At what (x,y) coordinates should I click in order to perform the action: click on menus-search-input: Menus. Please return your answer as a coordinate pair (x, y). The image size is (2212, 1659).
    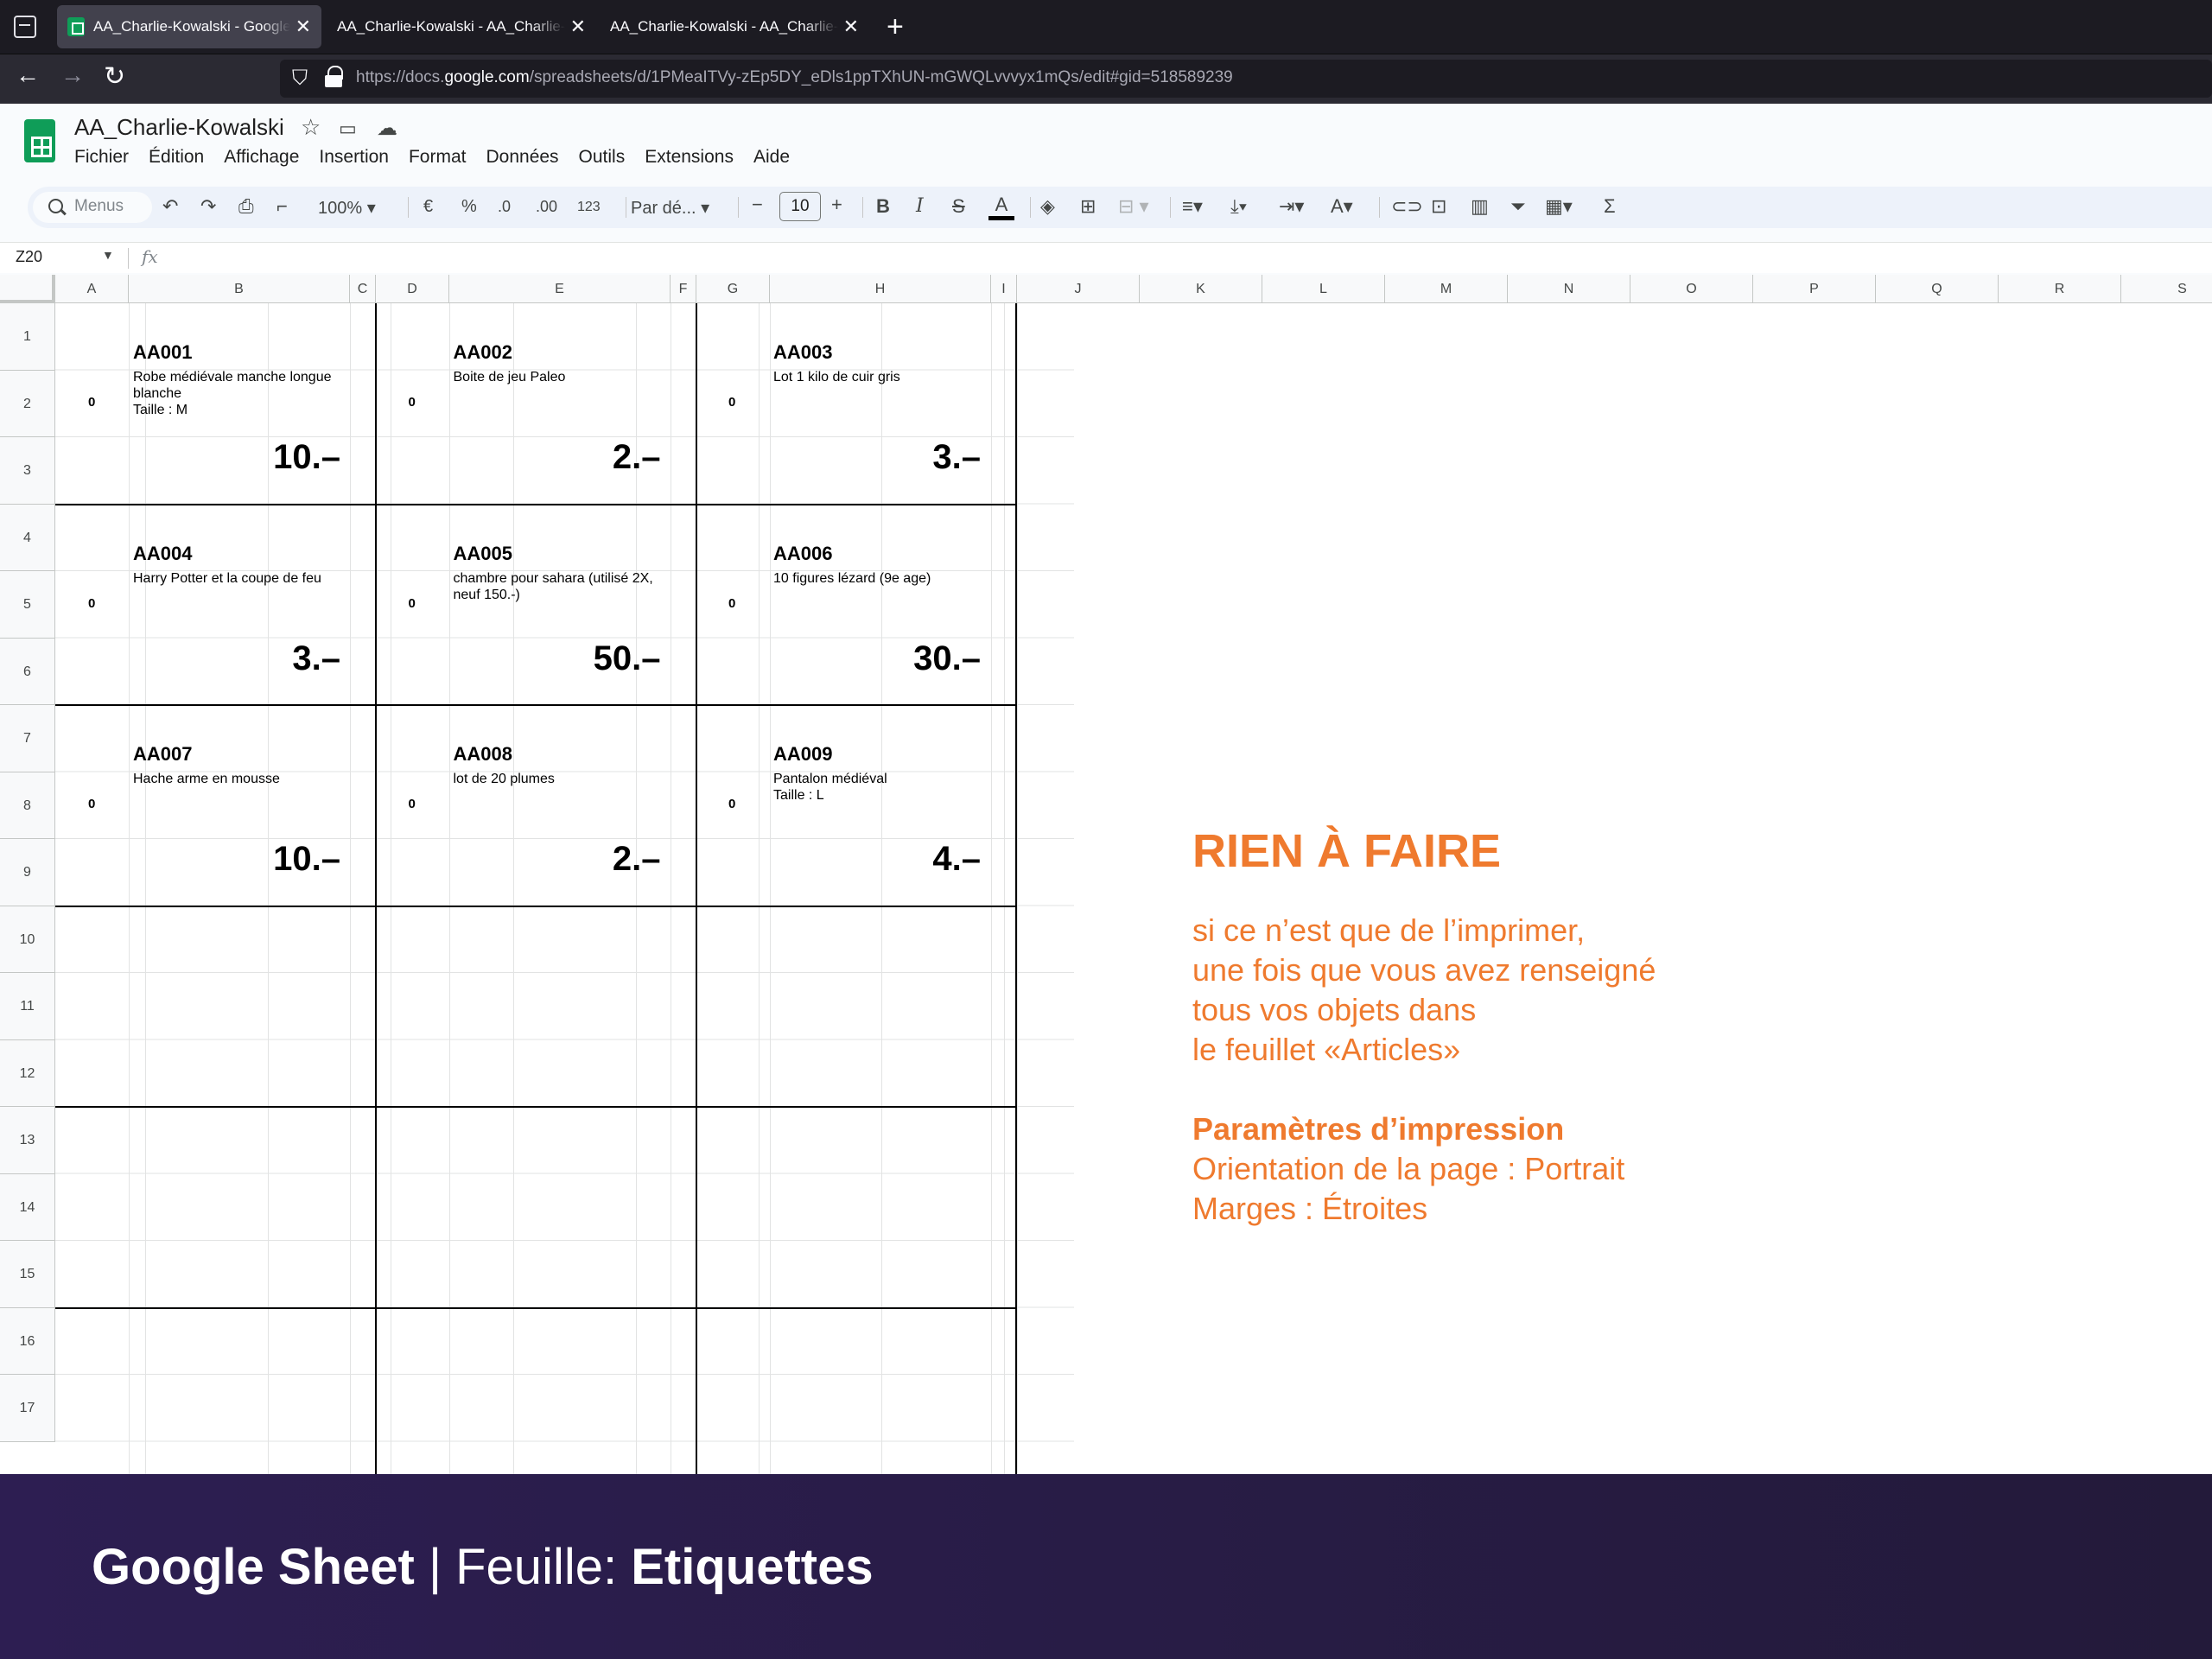
    Looking at the image, I should click on (92, 207).